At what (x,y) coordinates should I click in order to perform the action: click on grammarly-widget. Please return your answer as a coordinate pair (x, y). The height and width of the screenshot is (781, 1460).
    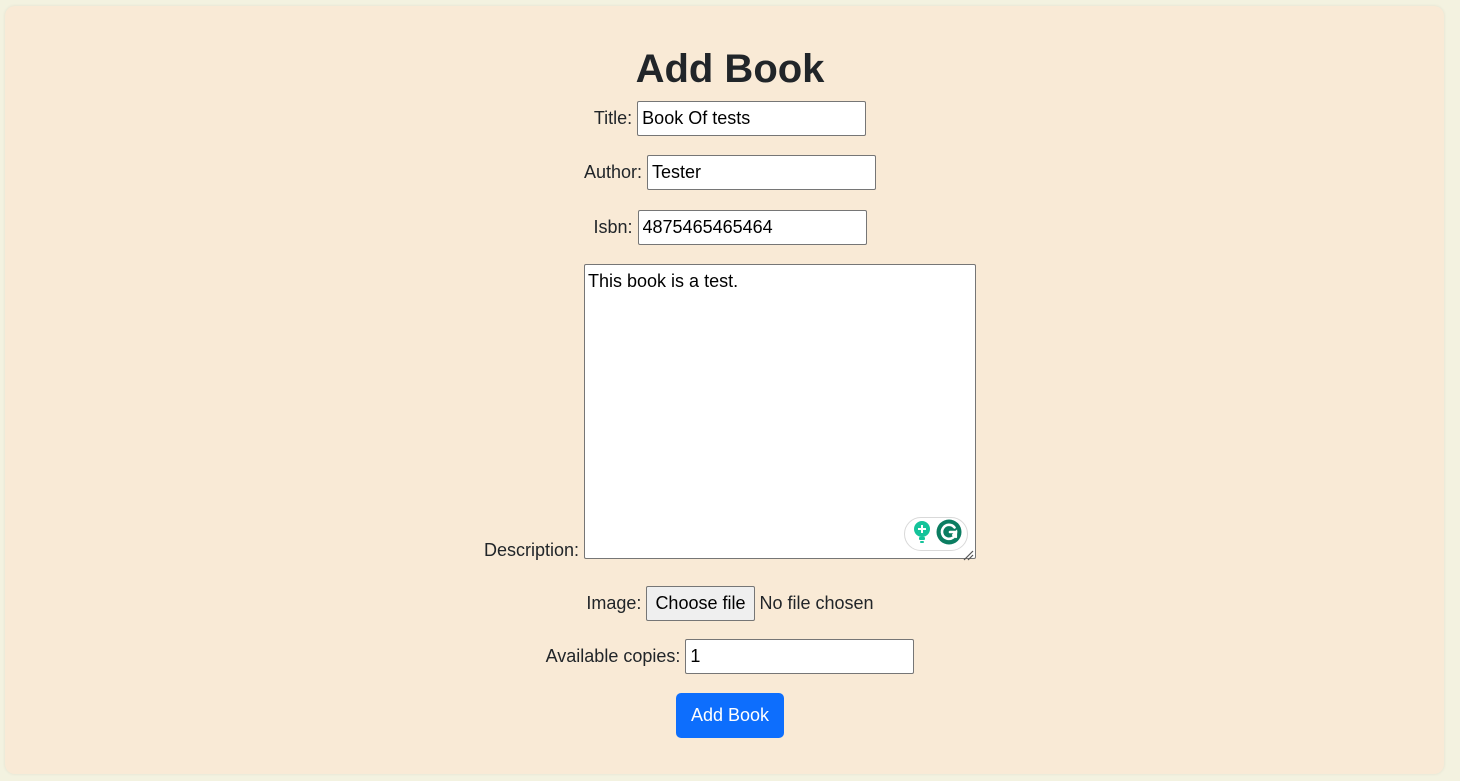
    Looking at the image, I should click on (936, 534).